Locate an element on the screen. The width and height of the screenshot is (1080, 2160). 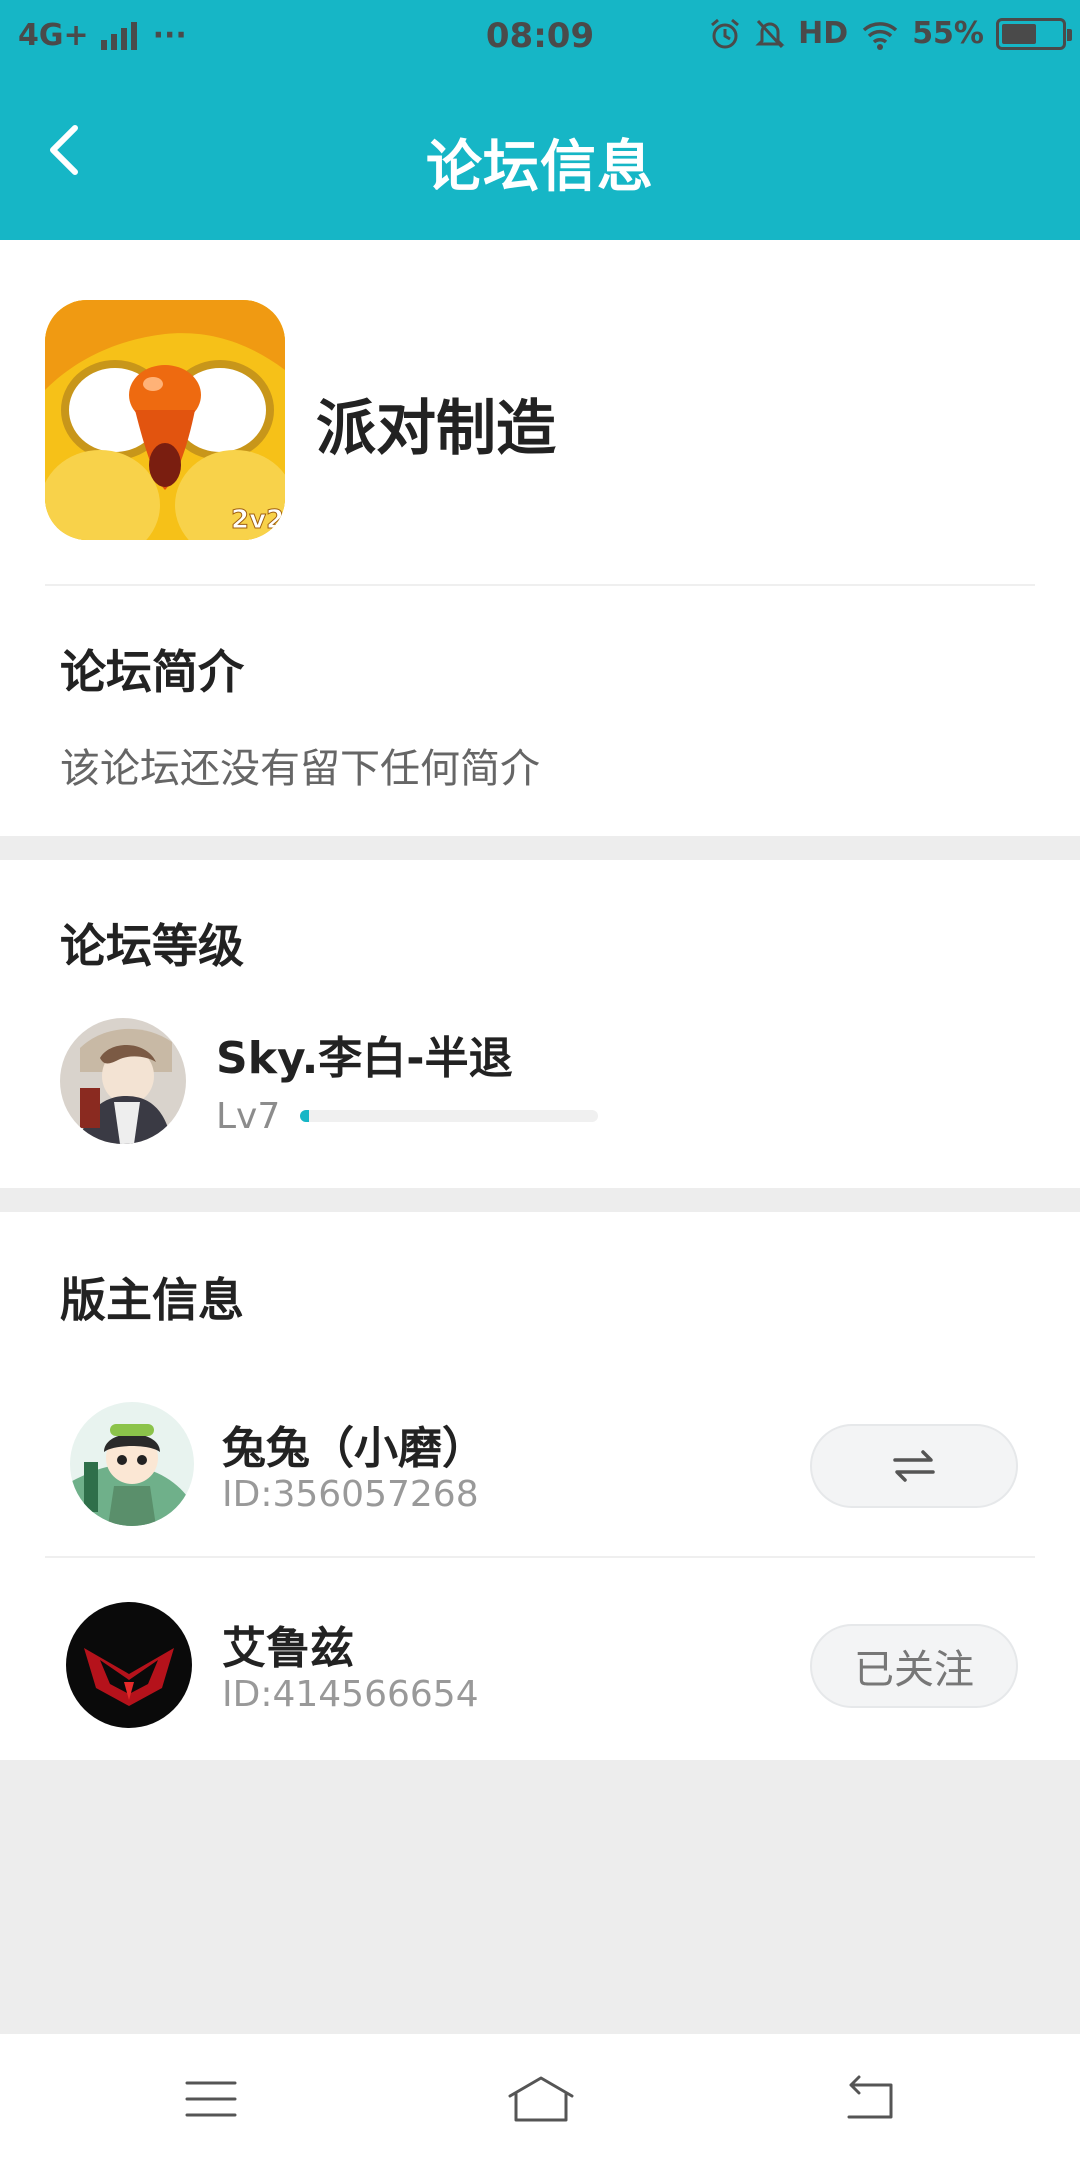
app-header: 论坛信息 is located at coordinates (540, 156).